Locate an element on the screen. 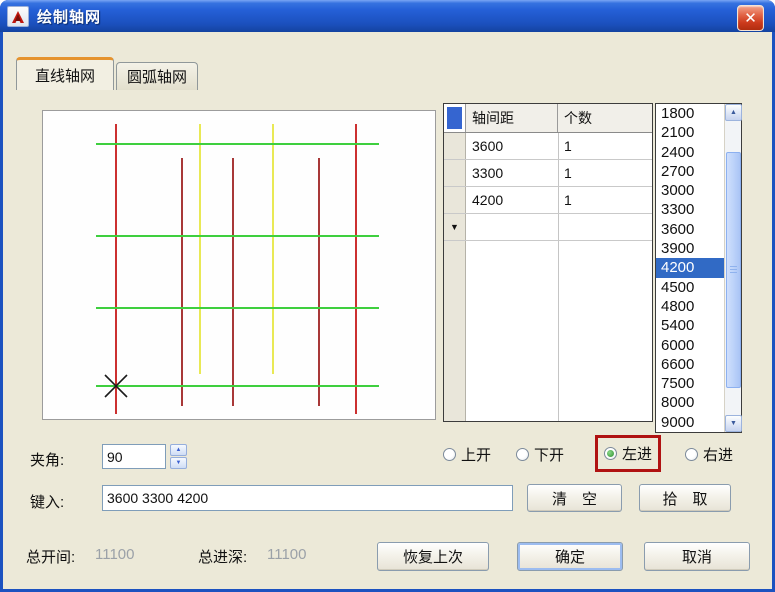 This screenshot has height=592, width=775. spacing-list-item: 2400 is located at coordinates (690, 152).